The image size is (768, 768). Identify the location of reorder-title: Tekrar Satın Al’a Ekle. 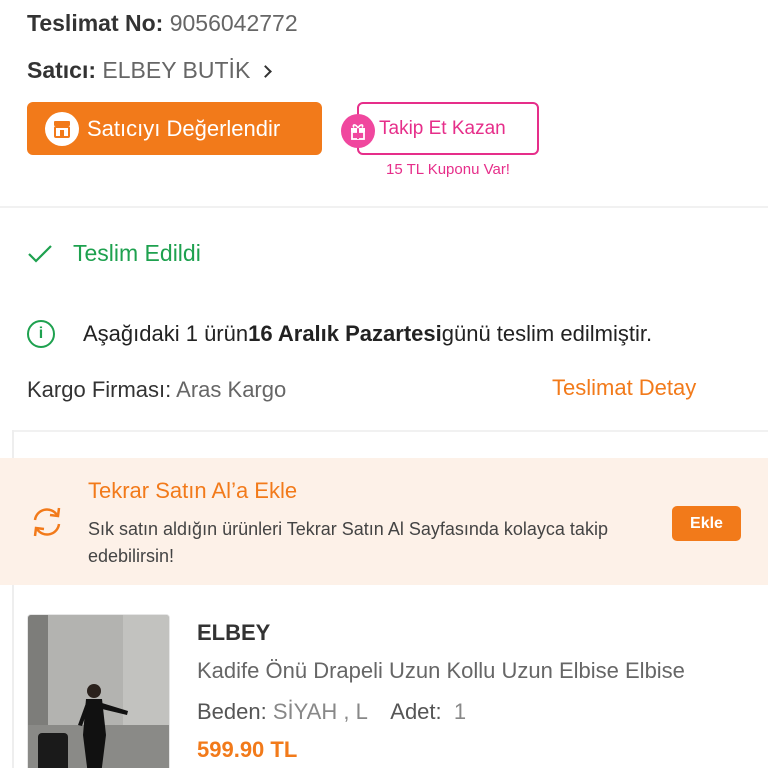
(193, 490).